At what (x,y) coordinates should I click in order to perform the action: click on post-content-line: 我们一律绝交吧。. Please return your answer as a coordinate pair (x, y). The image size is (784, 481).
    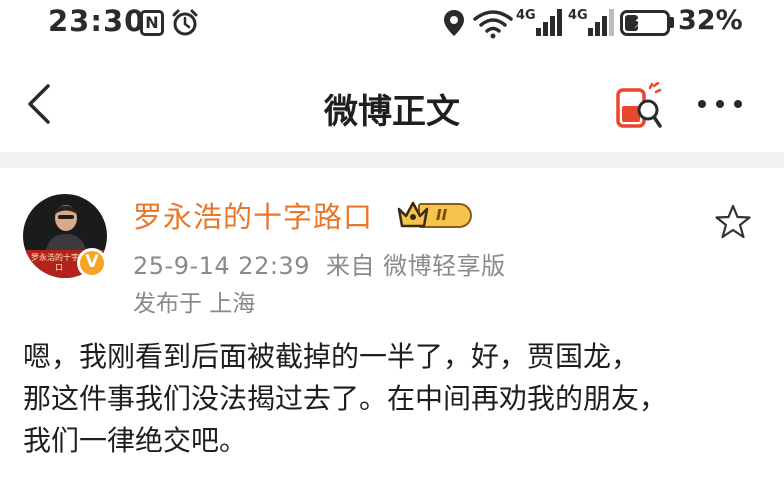
    Looking at the image, I should click on (135, 440).